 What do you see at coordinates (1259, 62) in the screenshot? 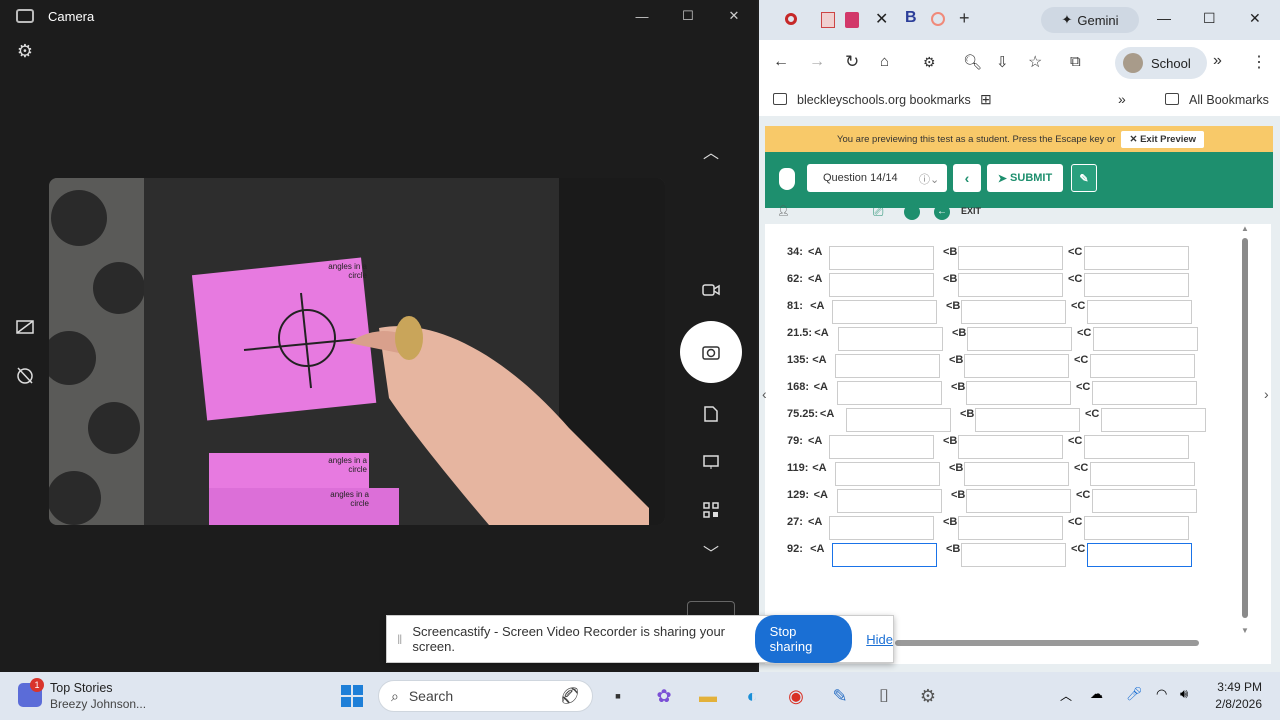
I see `menu-kebab-icon: ⋮` at bounding box center [1259, 62].